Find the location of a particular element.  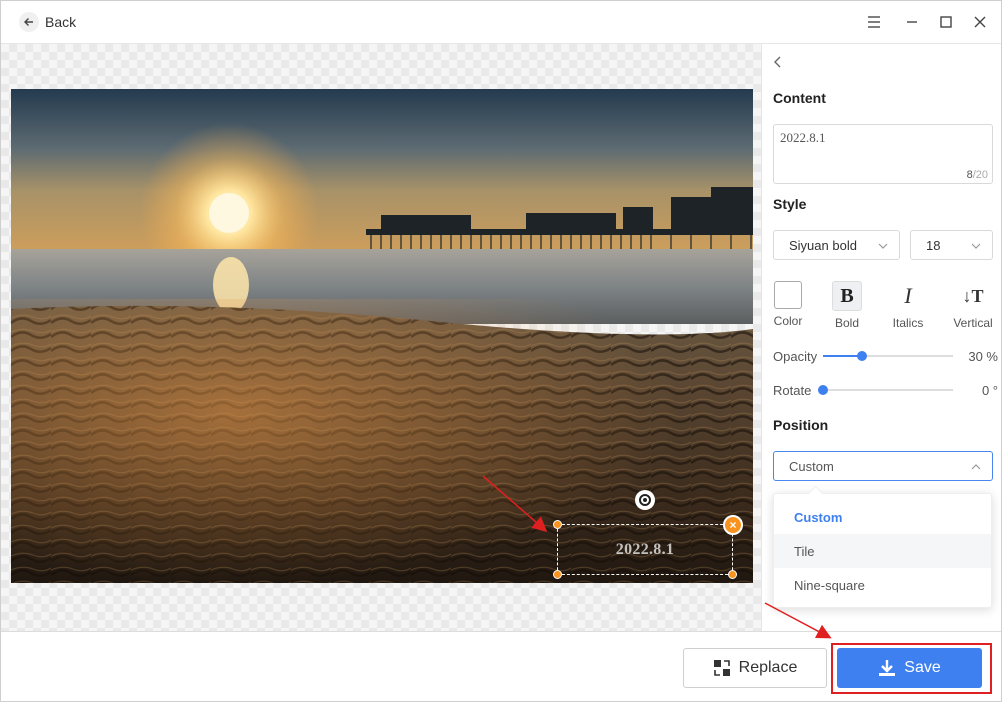

opacity-row: Opacity 30 % is located at coordinates (885, 356).